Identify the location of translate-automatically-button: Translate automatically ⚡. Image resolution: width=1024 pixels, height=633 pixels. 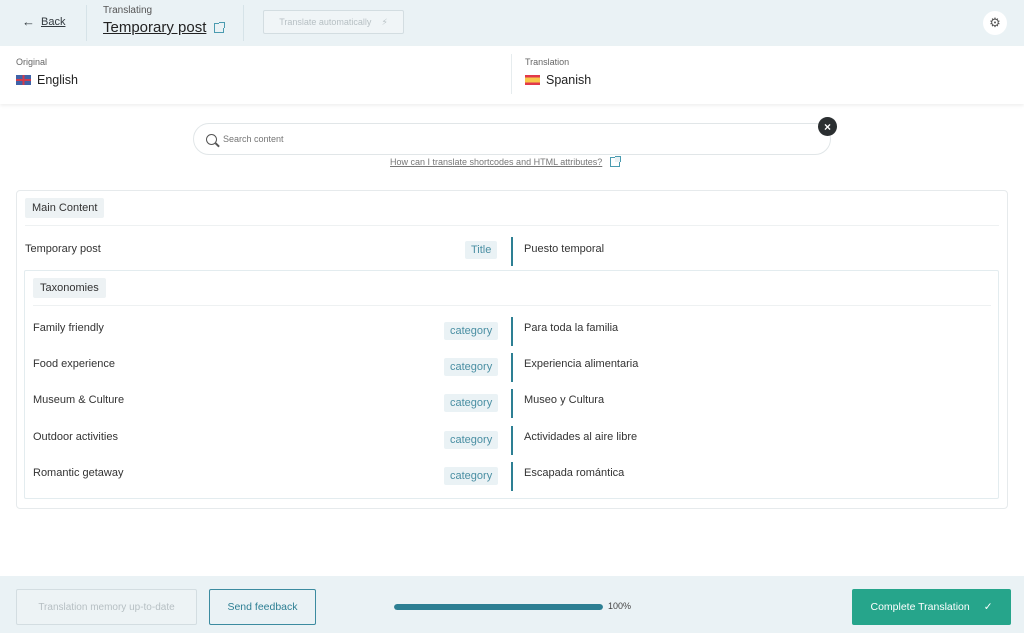
(333, 22).